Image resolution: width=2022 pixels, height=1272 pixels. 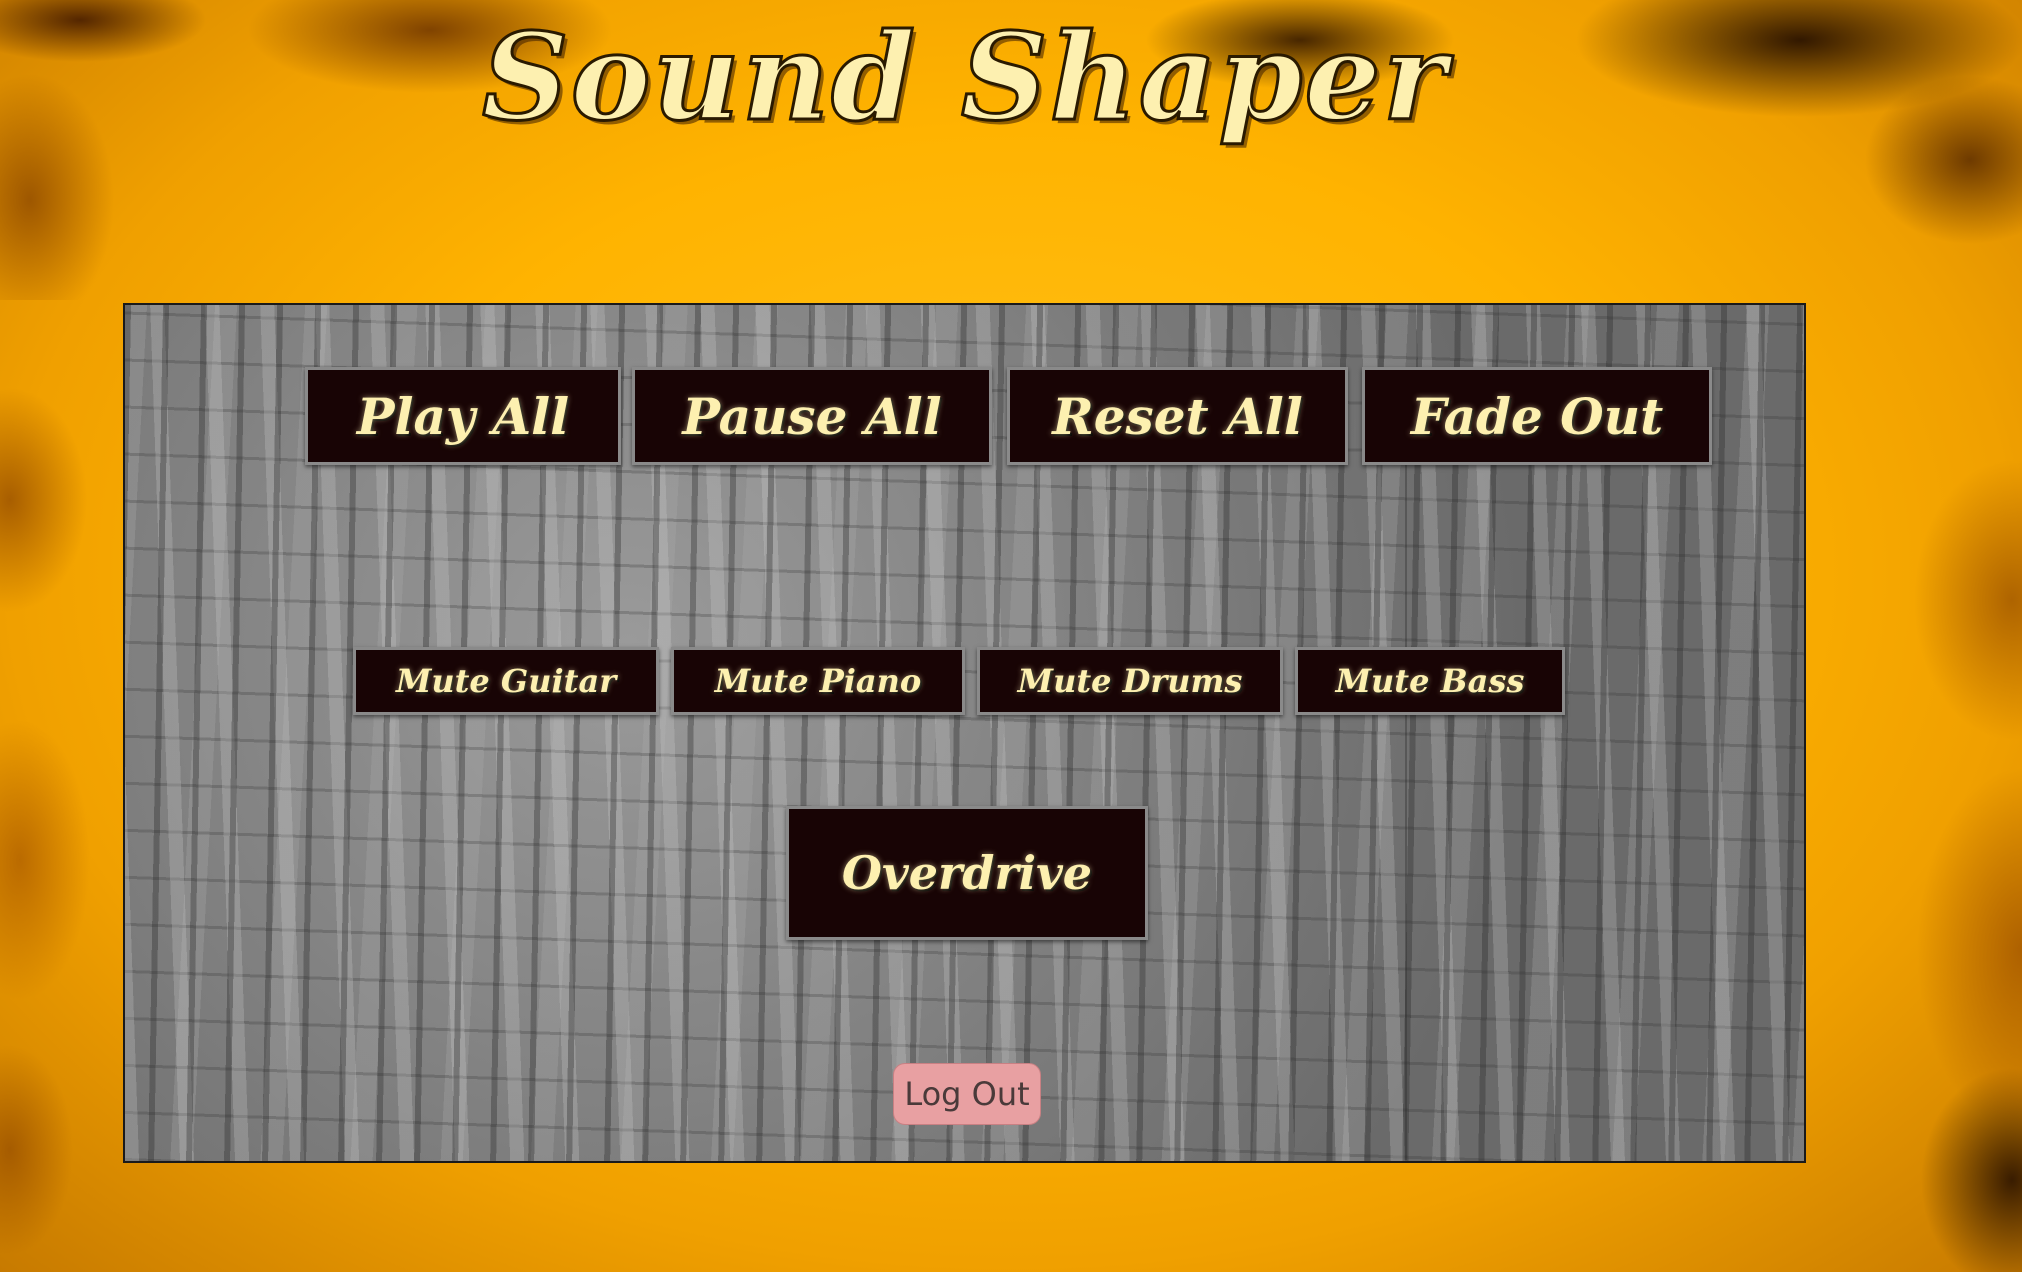 What do you see at coordinates (1130, 681) in the screenshot?
I see `mute-drums-button: Mute Drums` at bounding box center [1130, 681].